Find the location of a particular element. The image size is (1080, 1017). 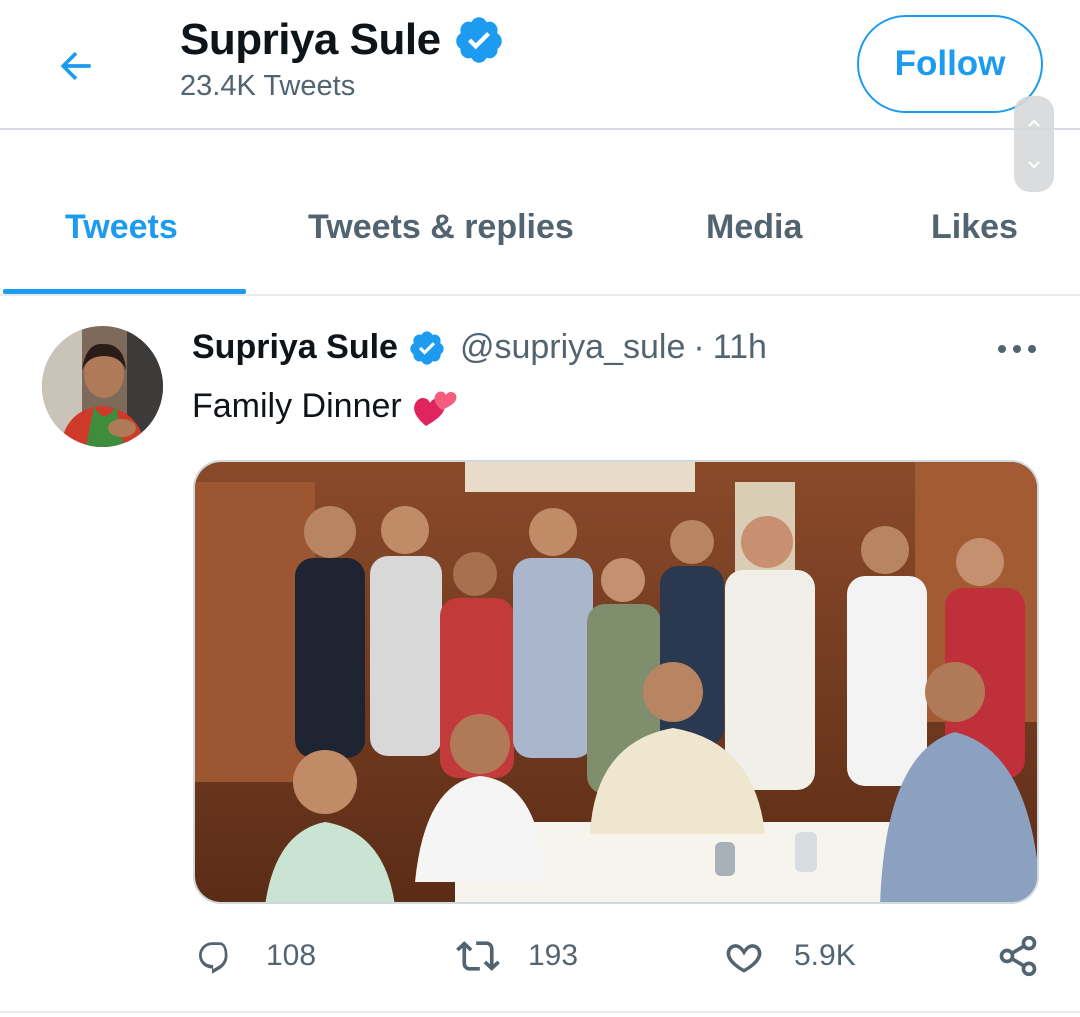

tab-tweets: Tweets is located at coordinates (121, 227).